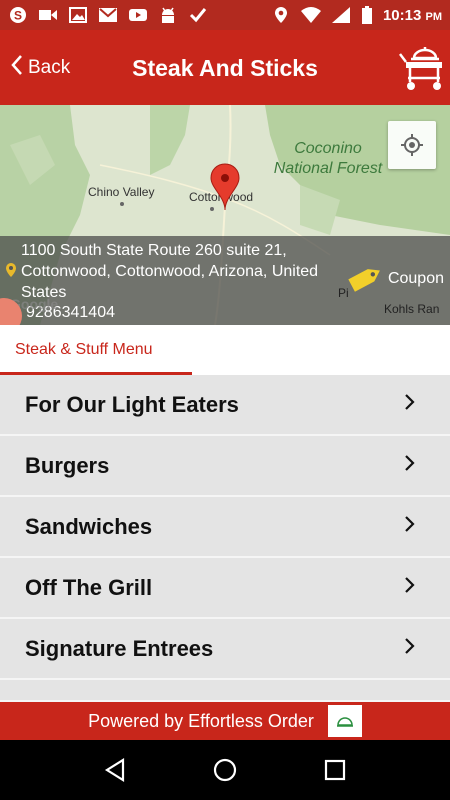 The height and width of the screenshot is (800, 450). I want to click on coupon-button: Coupon, so click(394, 279).